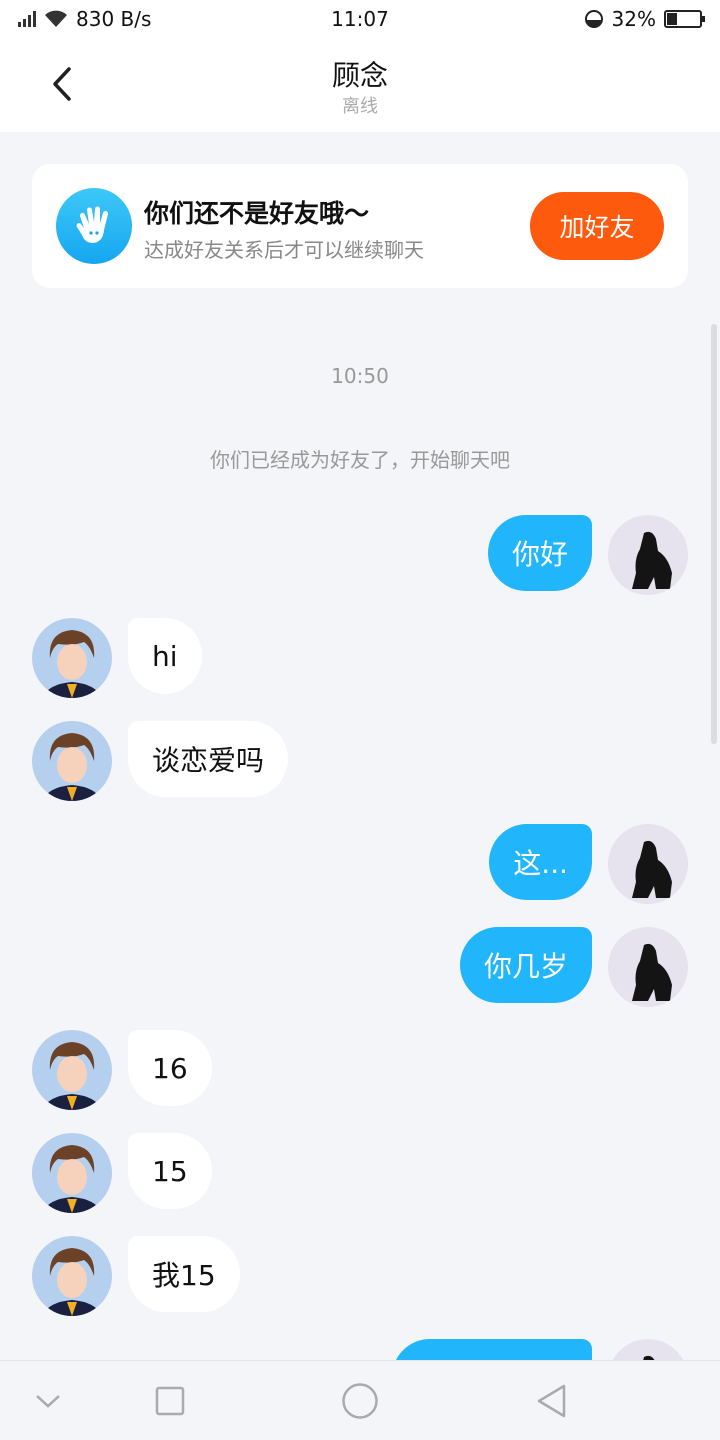 The width and height of the screenshot is (720, 1440). What do you see at coordinates (360, 460) in the screenshot?
I see `system-message: 你们已经成为好友了，开始聊天吧` at bounding box center [360, 460].